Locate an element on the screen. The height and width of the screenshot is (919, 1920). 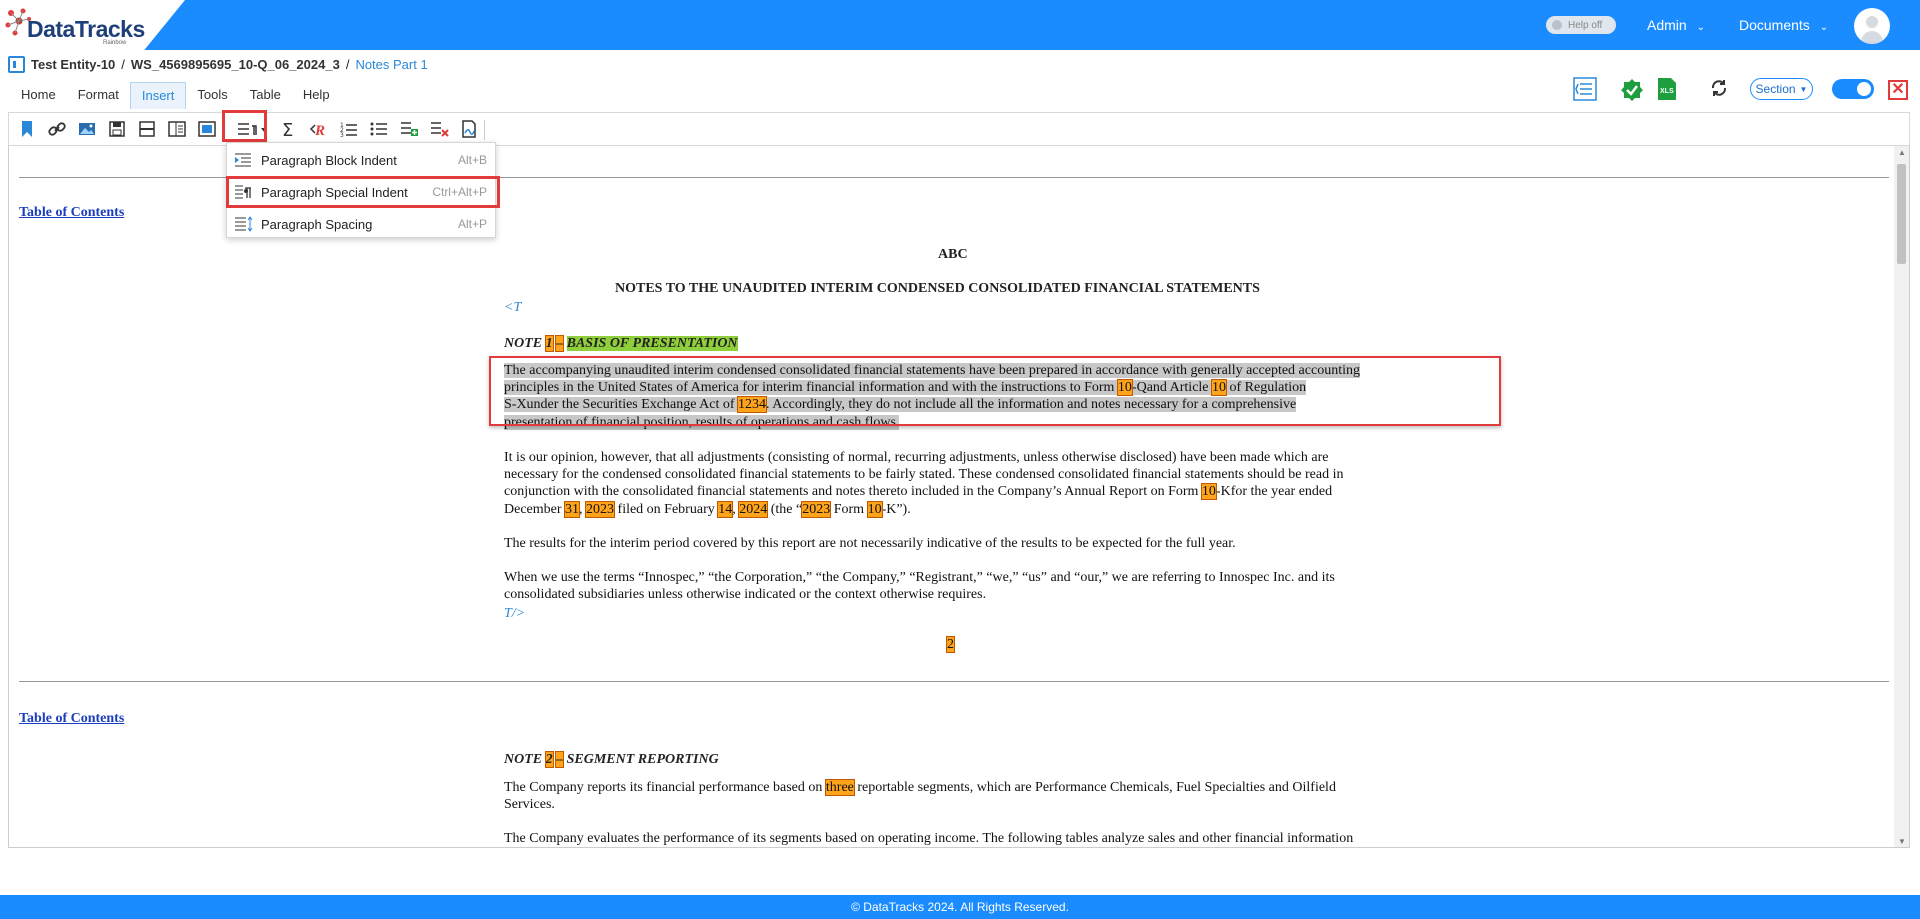
svg-text: 3 is located at coordinates (342, 135).